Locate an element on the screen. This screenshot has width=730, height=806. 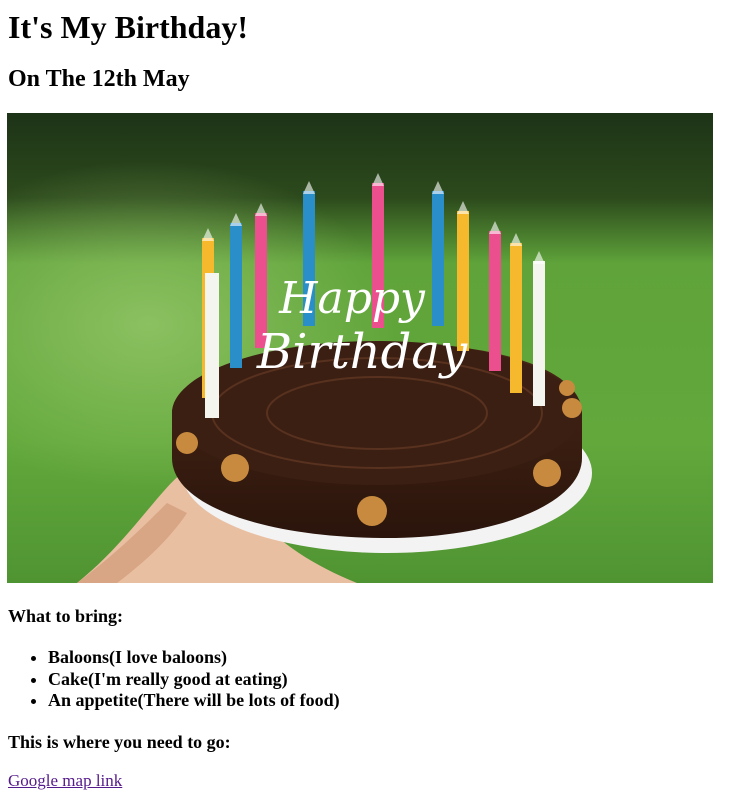
list-item: An appetite(There will be lots of food) is located at coordinates (194, 701).